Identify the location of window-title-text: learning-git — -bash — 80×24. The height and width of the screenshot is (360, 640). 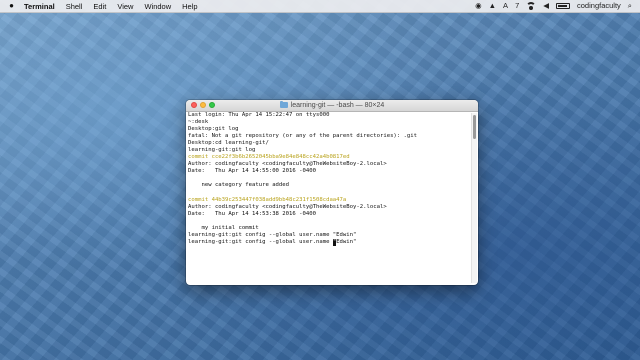
(337, 105).